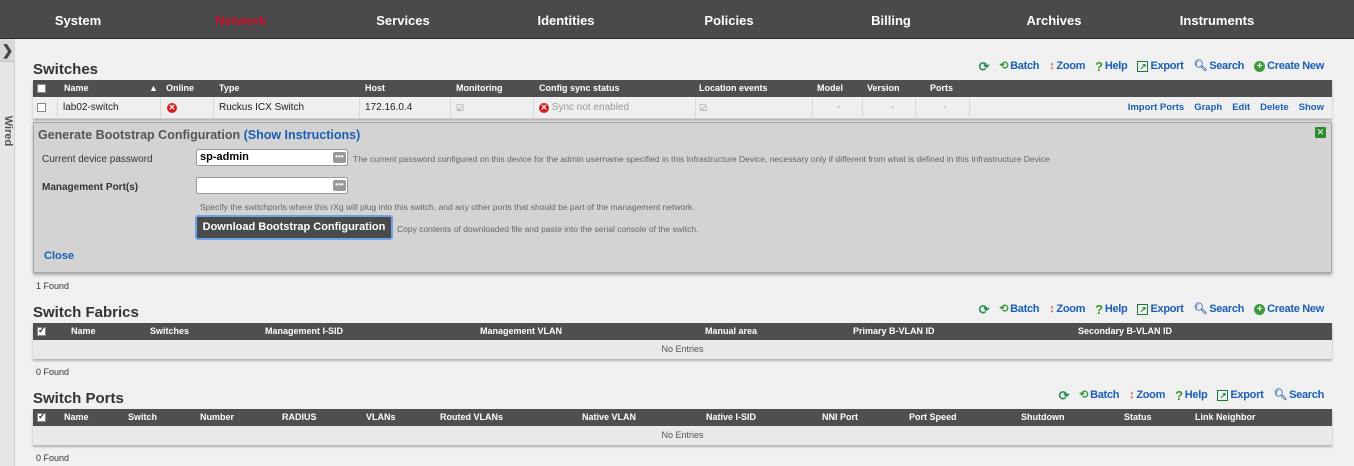 Image resolution: width=1354 pixels, height=466 pixels. I want to click on nav-network: Network, so click(240, 19).